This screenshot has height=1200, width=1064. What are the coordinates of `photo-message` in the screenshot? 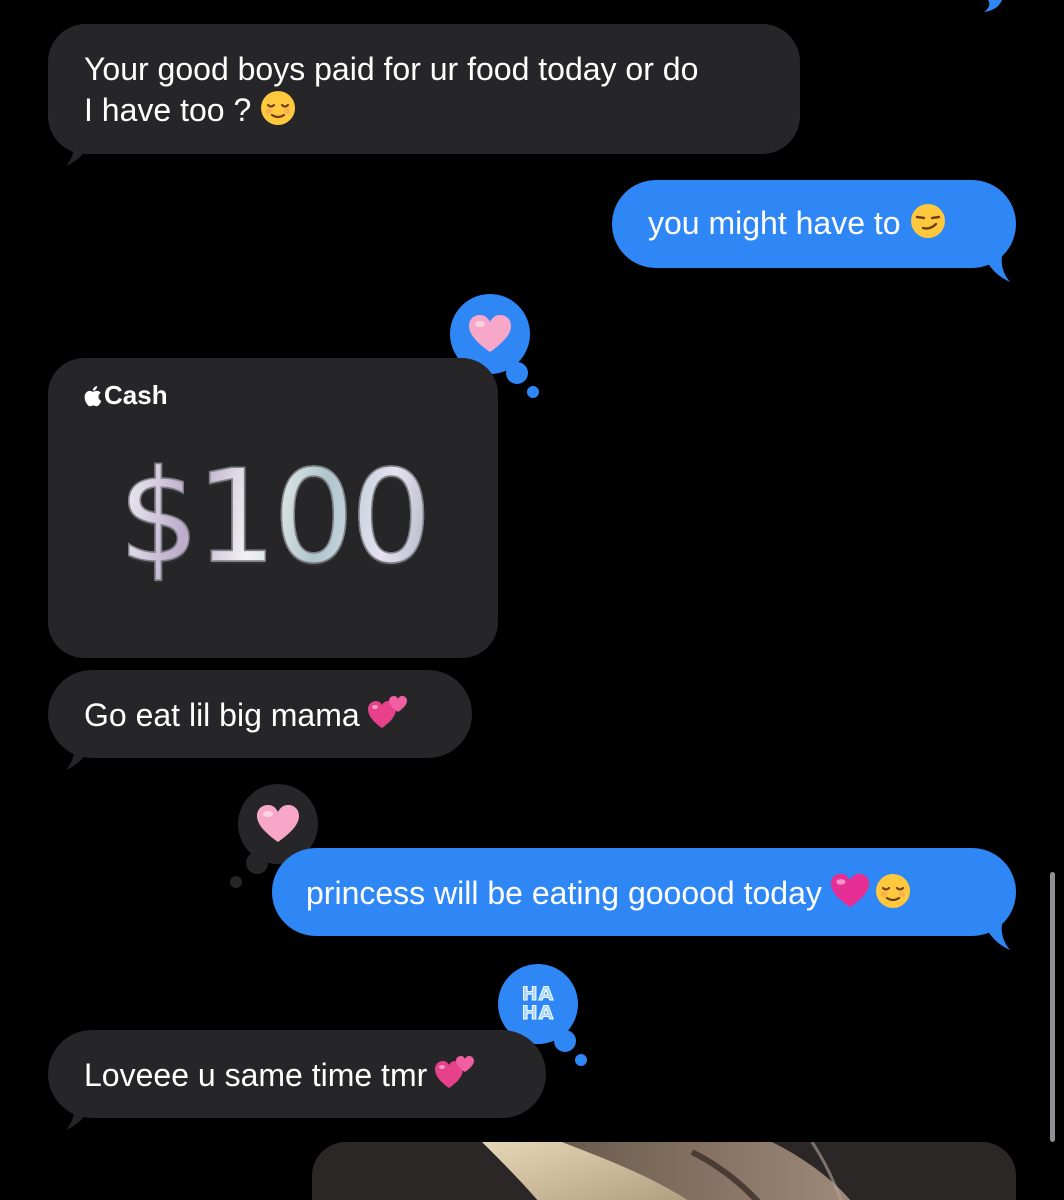 It's located at (664, 1171).